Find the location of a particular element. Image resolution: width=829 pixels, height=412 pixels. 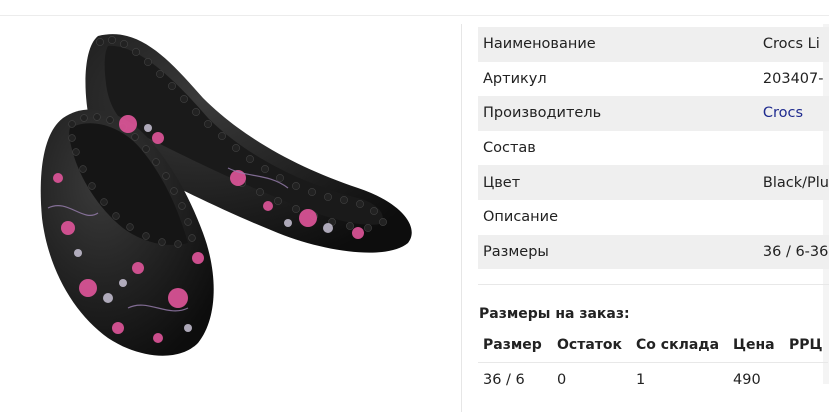

order-cell: 0 is located at coordinates (562, 380).